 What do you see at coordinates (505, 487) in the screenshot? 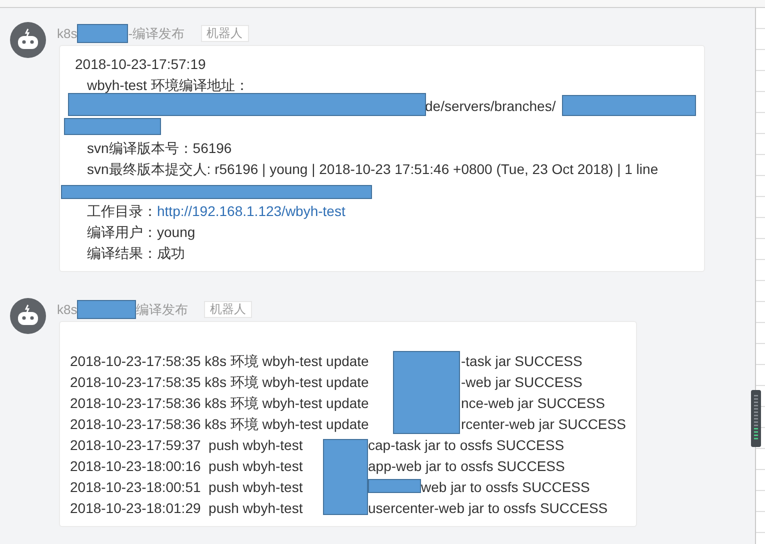
I see `log-line-end: web jar to ossfs SUCCESS` at bounding box center [505, 487].